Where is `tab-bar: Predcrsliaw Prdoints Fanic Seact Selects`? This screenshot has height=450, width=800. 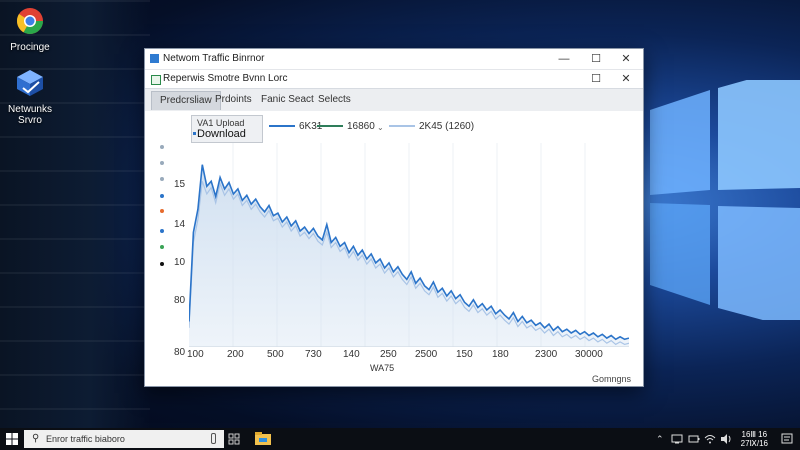 tab-bar: Predcrsliaw Prdoints Fanic Seact Selects is located at coordinates (394, 100).